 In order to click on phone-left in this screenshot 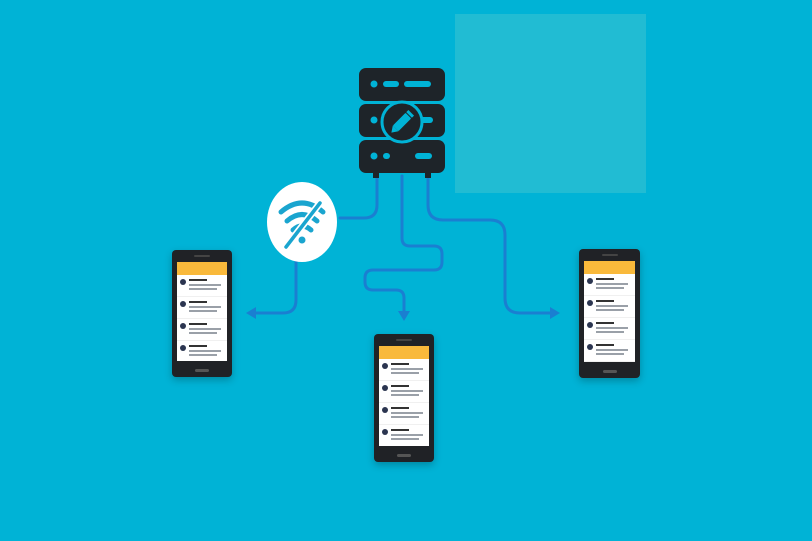, I will do `click(202, 313)`.